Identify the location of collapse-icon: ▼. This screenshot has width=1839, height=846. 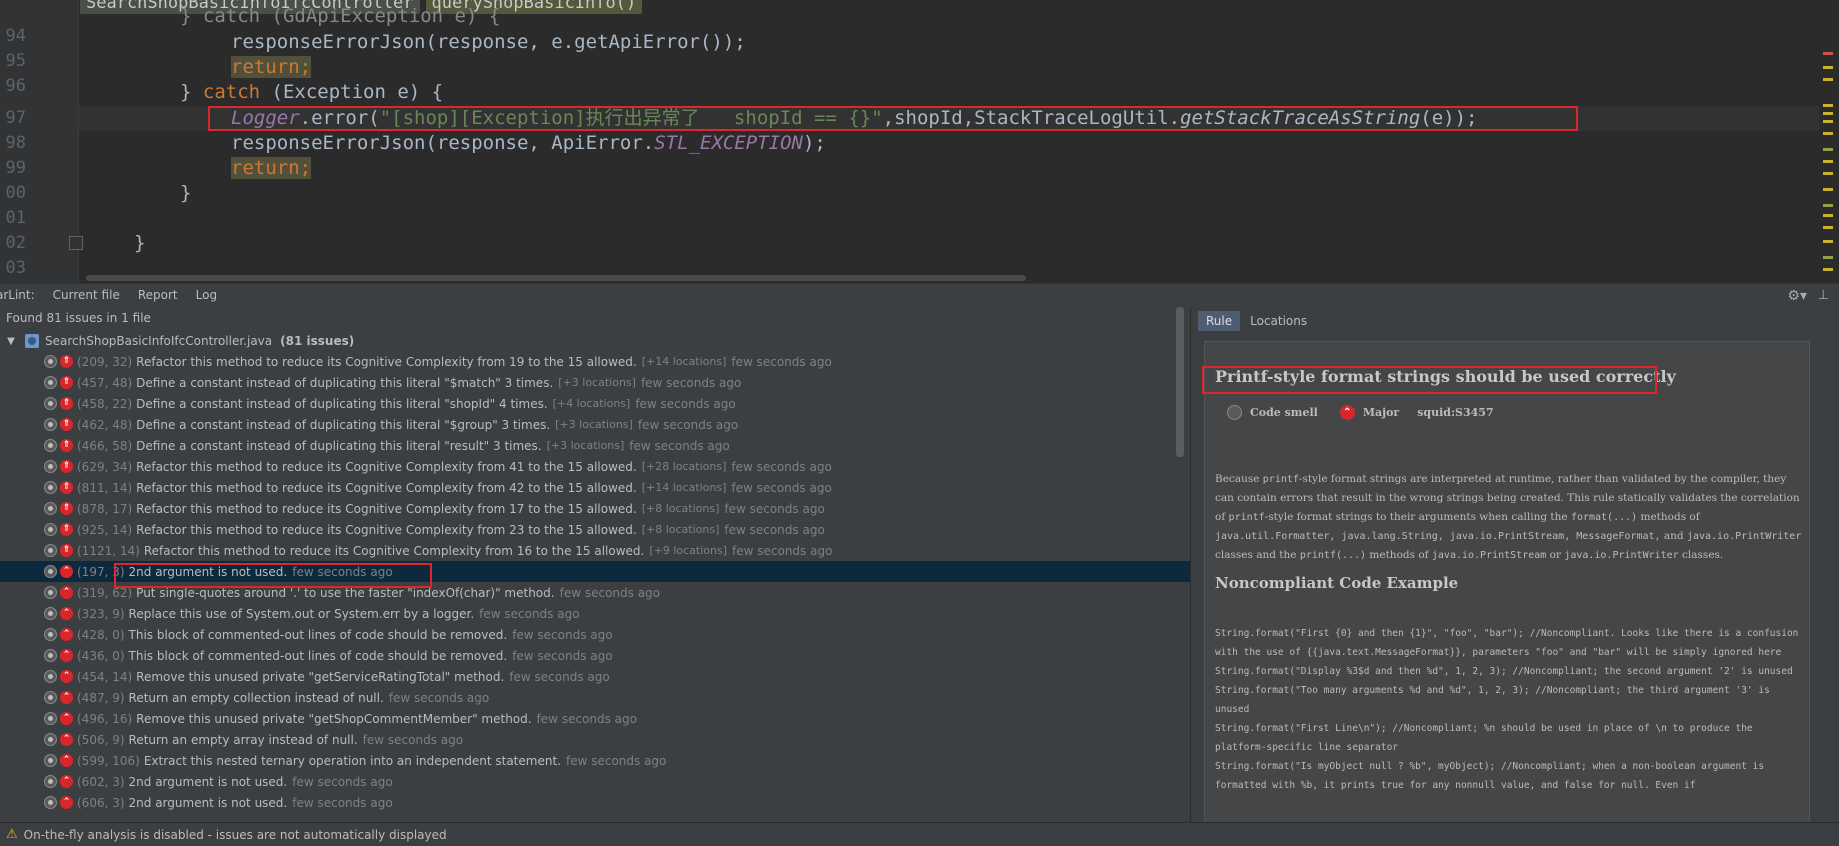
(11, 341).